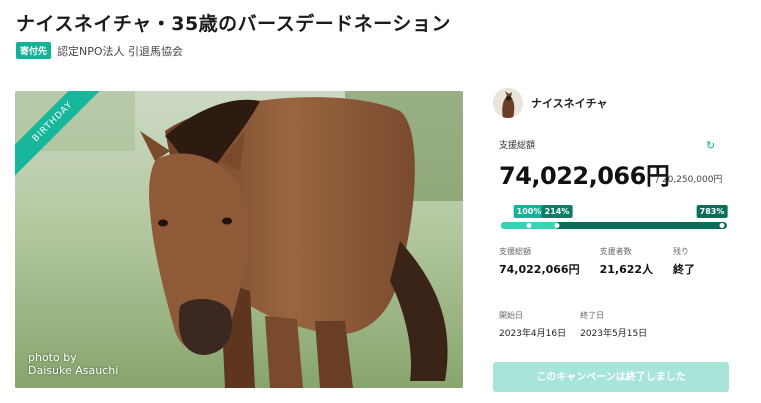  I want to click on dates-row: 開始日 2023年4月16日 終了日 2023年5月15日, so click(580, 324).